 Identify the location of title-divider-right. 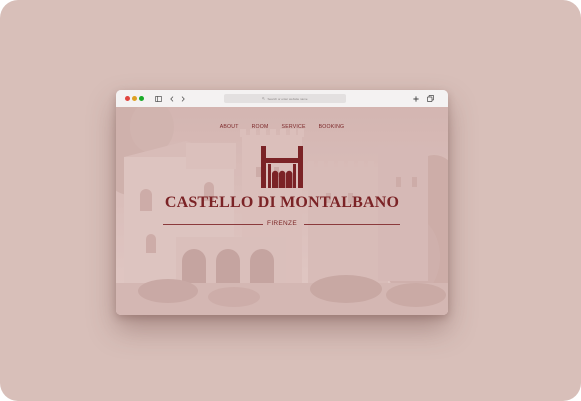
(352, 224).